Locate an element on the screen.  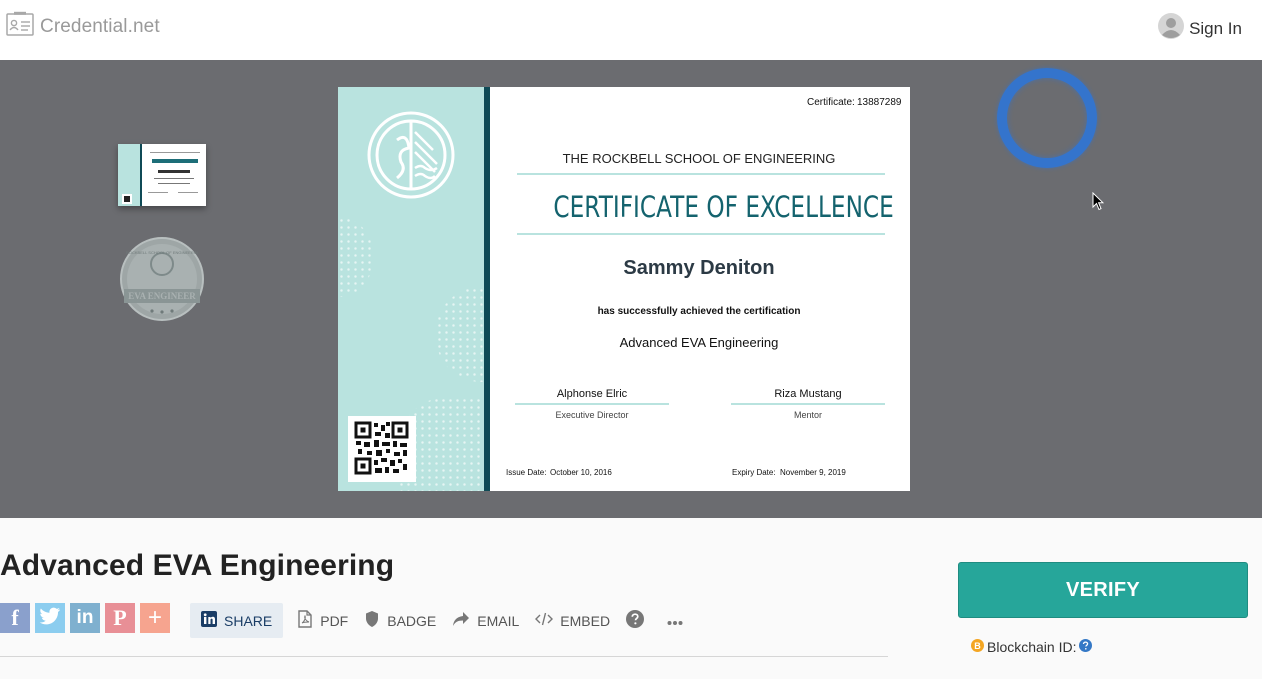
blockchain-help-icon is located at coordinates (1086, 647).